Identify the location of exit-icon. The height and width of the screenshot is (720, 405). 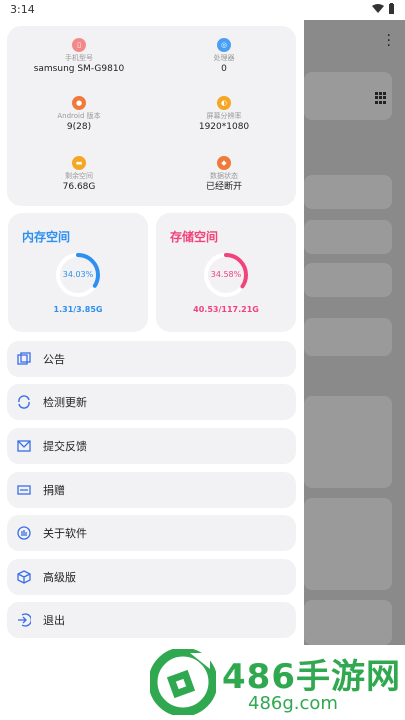
(24, 620).